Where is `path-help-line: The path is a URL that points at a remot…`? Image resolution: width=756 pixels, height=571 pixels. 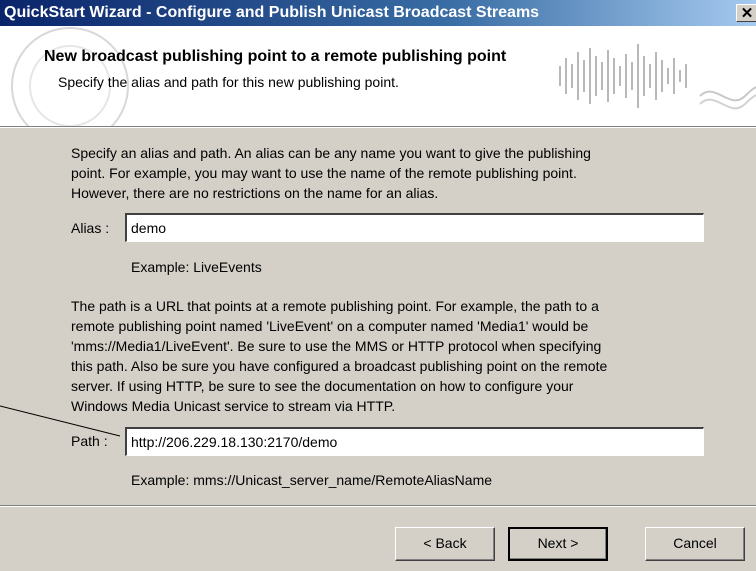 path-help-line: The path is a URL that points at a remot… is located at coordinates (335, 306).